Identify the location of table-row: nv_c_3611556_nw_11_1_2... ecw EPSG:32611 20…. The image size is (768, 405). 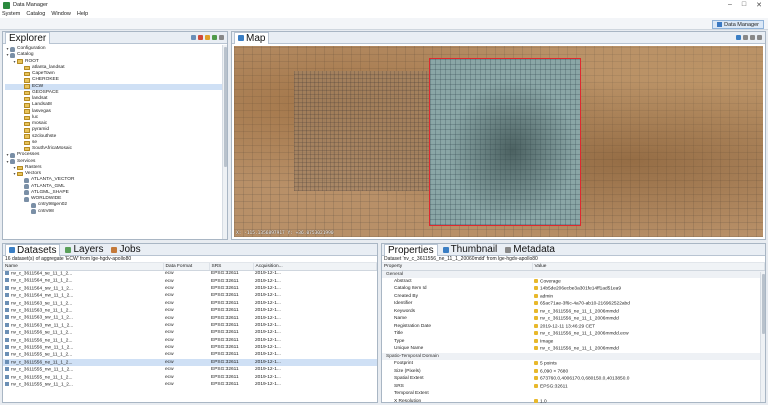
(190, 347).